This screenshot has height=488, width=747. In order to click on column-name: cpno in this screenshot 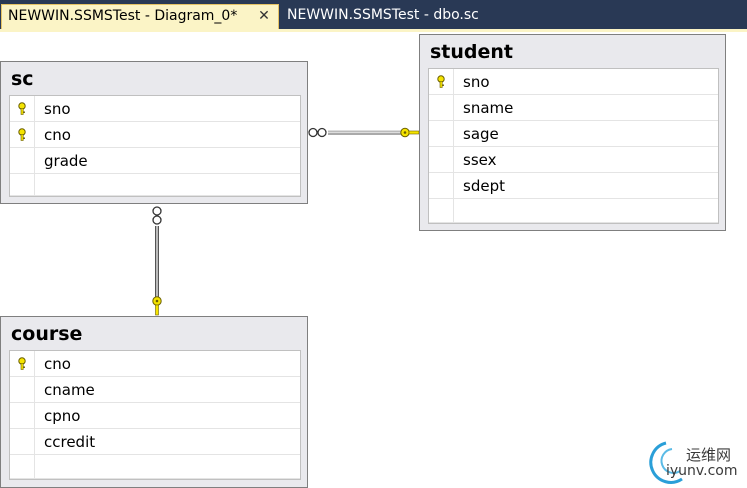, I will do `click(62, 415)`.